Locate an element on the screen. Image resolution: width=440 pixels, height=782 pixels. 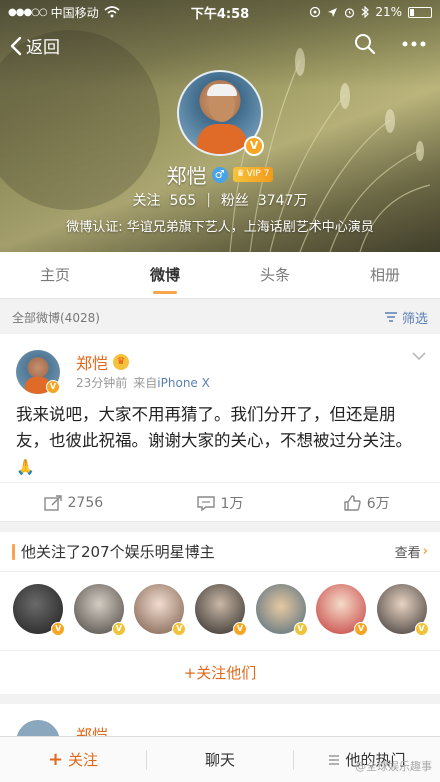
filter-row: 全部微博(4028) 筛选 is located at coordinates (220, 317).